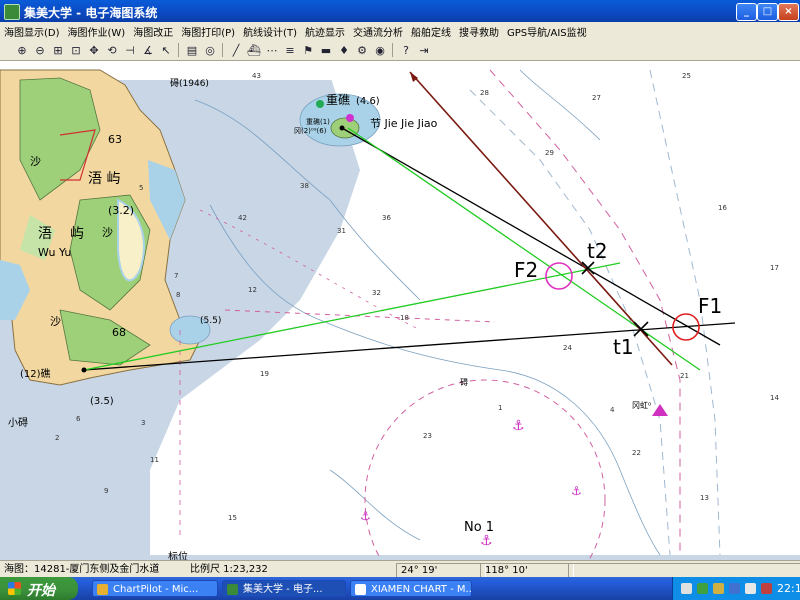 Image resolution: width=800 pixels, height=600 pixels. Describe the element at coordinates (686, 76) in the screenshot. I see `svg-text: 25` at that location.